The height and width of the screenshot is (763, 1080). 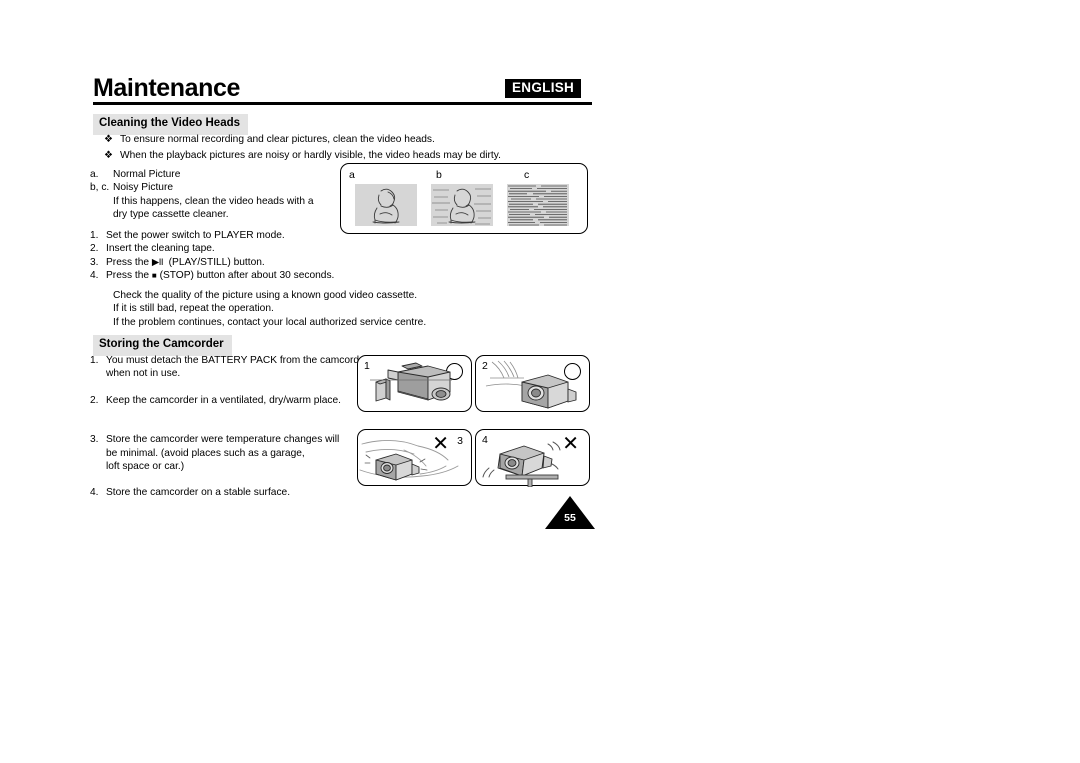 I want to click on legend-subtext-line: dry type cassette cleaner., so click(x=171, y=215).